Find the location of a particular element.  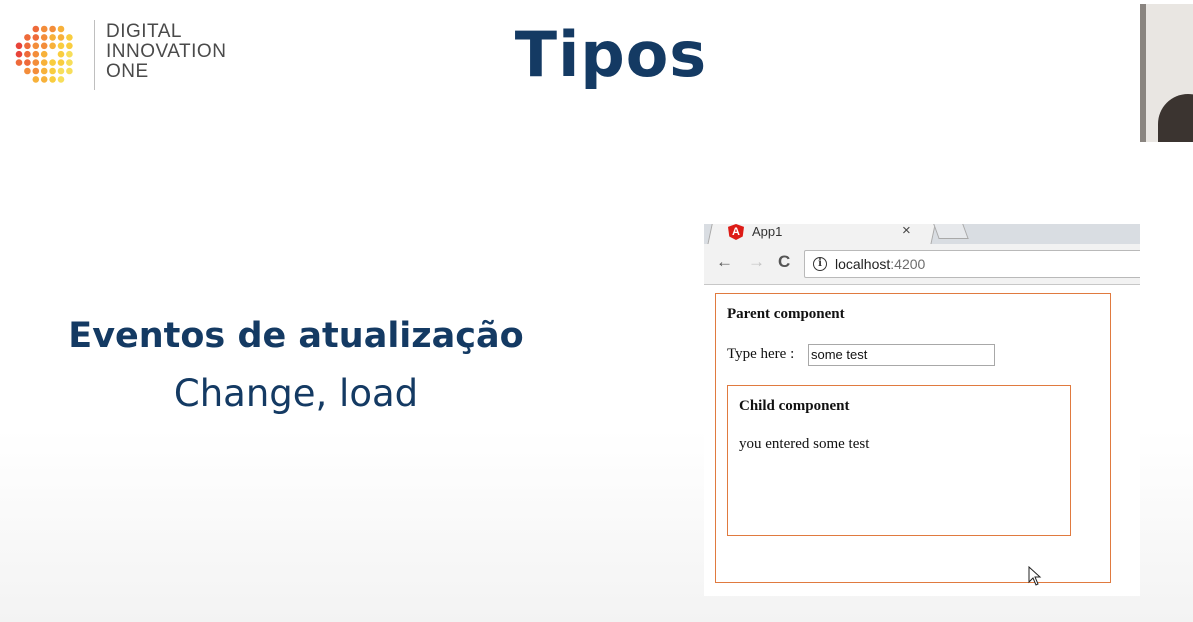

mouse-cursor-icon is located at coordinates (1035, 576).